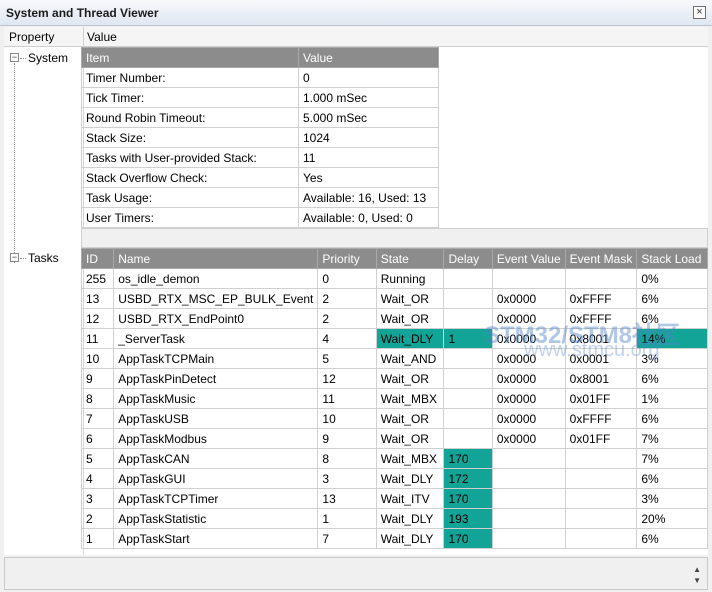 The width and height of the screenshot is (712, 592). I want to click on task-row: 10 AppTaskTCPMain 5 Wait_AND 0x0000 0x0001 3%, so click(394, 358).